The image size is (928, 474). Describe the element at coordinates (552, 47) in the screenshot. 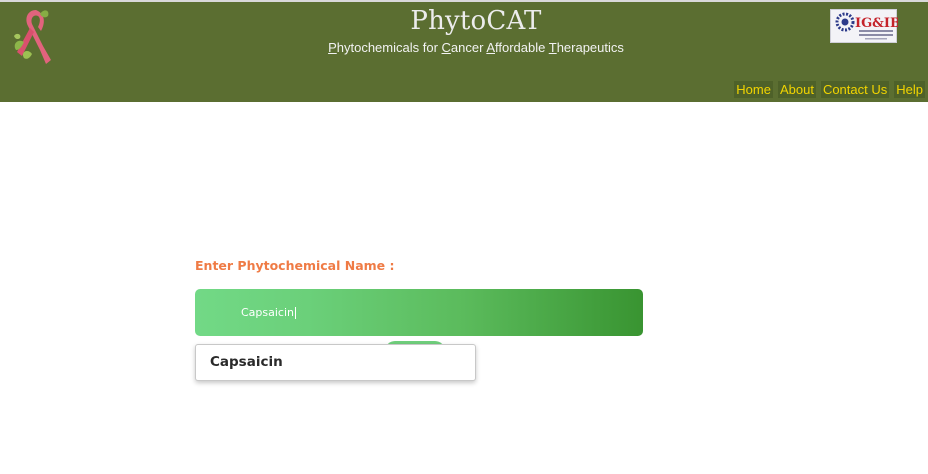

I see `subtitle-initial-t: T` at that location.